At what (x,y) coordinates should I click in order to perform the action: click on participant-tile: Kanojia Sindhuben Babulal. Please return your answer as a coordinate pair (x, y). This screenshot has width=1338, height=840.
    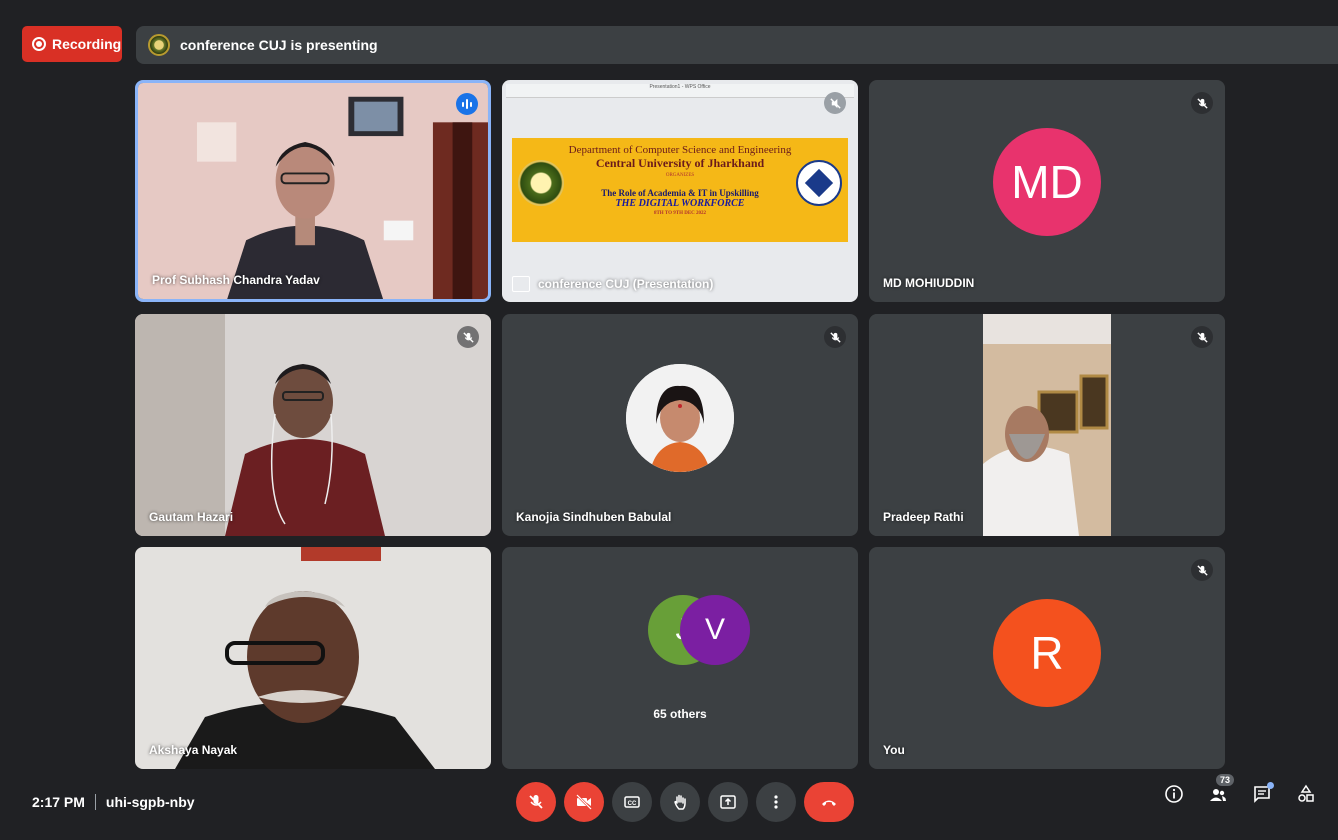
    Looking at the image, I should click on (680, 425).